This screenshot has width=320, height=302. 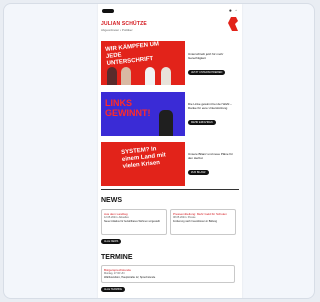 I want to click on top-bar: ● ◦, so click(x=170, y=12).